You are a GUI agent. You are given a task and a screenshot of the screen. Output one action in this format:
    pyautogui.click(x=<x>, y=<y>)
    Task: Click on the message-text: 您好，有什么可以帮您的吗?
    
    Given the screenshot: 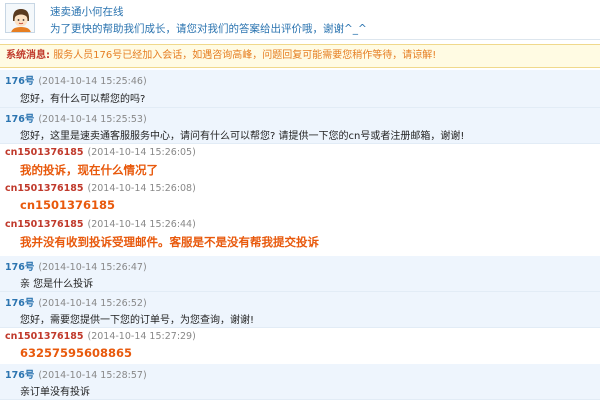 What is the action you would take?
    pyautogui.click(x=83, y=99)
    